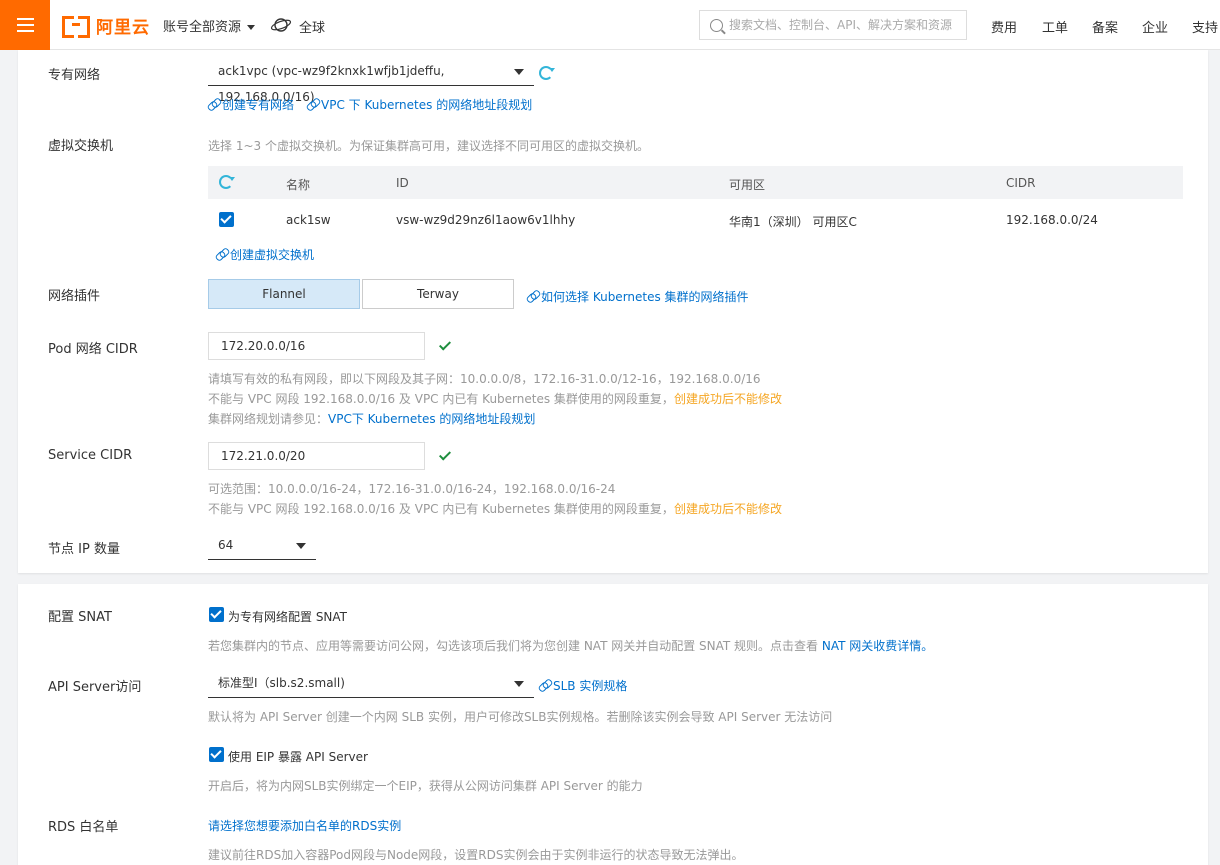 The width and height of the screenshot is (1220, 865). I want to click on create-vpc-link: 创建专有网络, so click(251, 104).